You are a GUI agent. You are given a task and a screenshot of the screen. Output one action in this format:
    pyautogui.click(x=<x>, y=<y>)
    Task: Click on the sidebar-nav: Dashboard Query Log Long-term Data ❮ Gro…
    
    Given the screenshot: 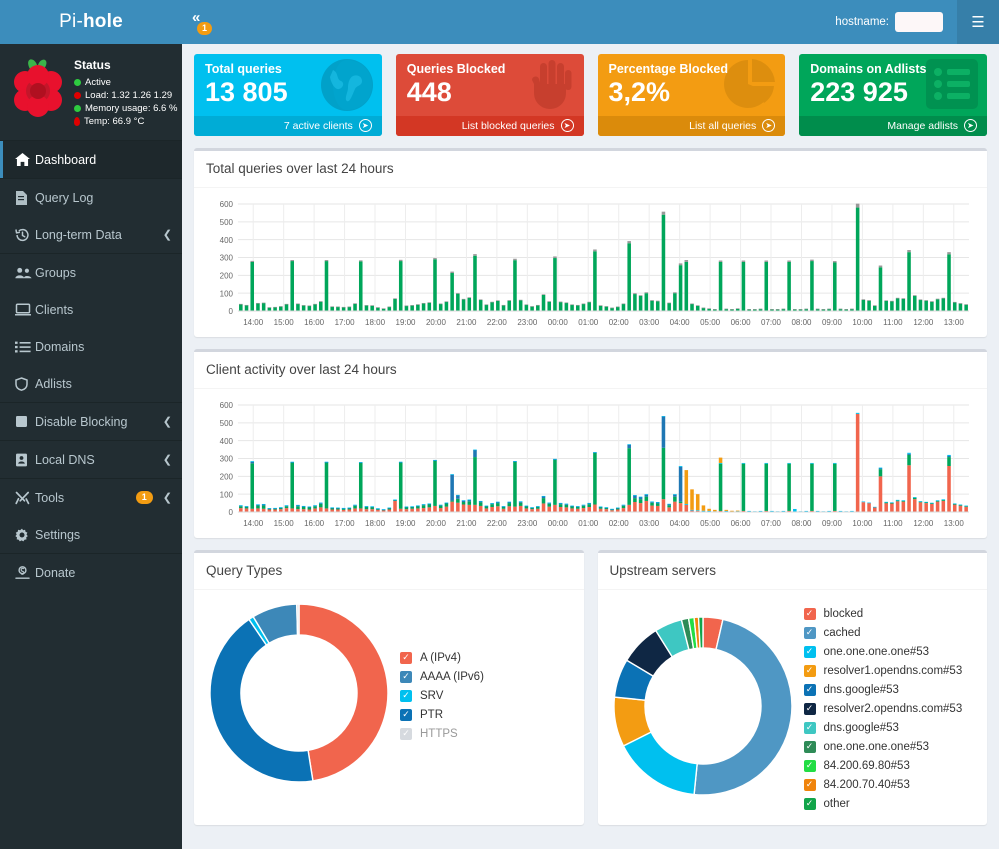 What is the action you would take?
    pyautogui.click(x=91, y=365)
    